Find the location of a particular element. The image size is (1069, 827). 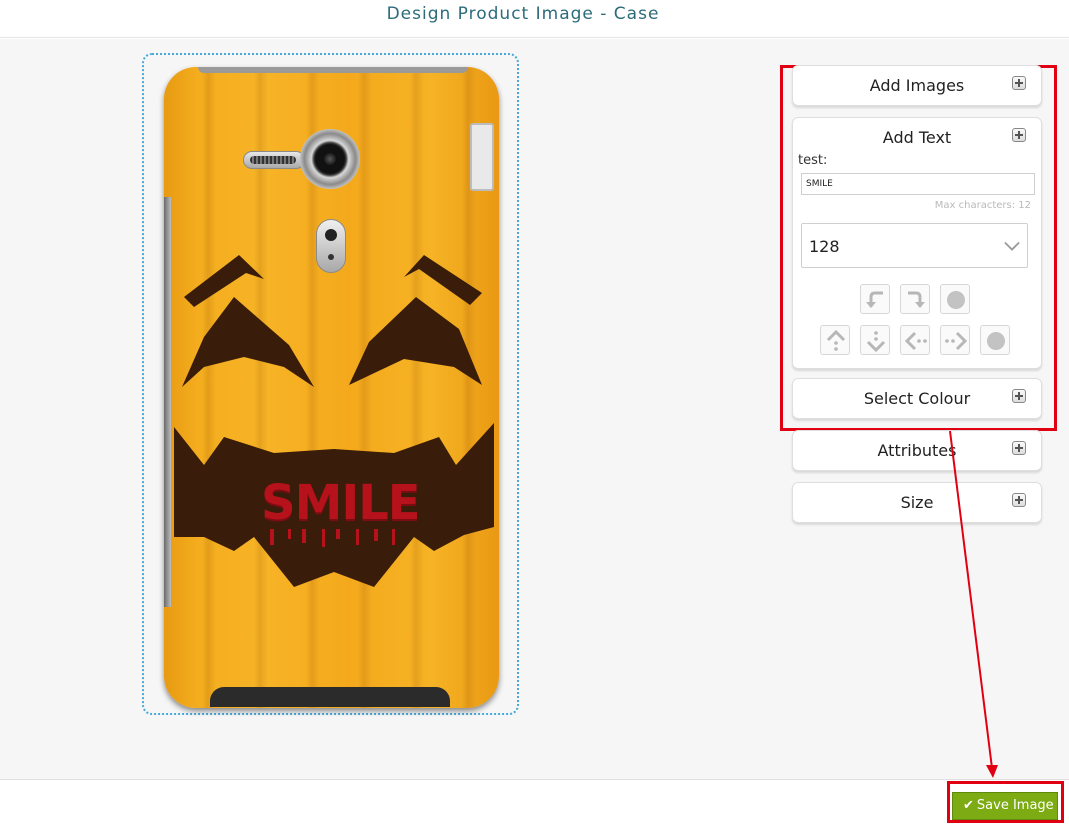

move-up-icon is located at coordinates (836, 340).